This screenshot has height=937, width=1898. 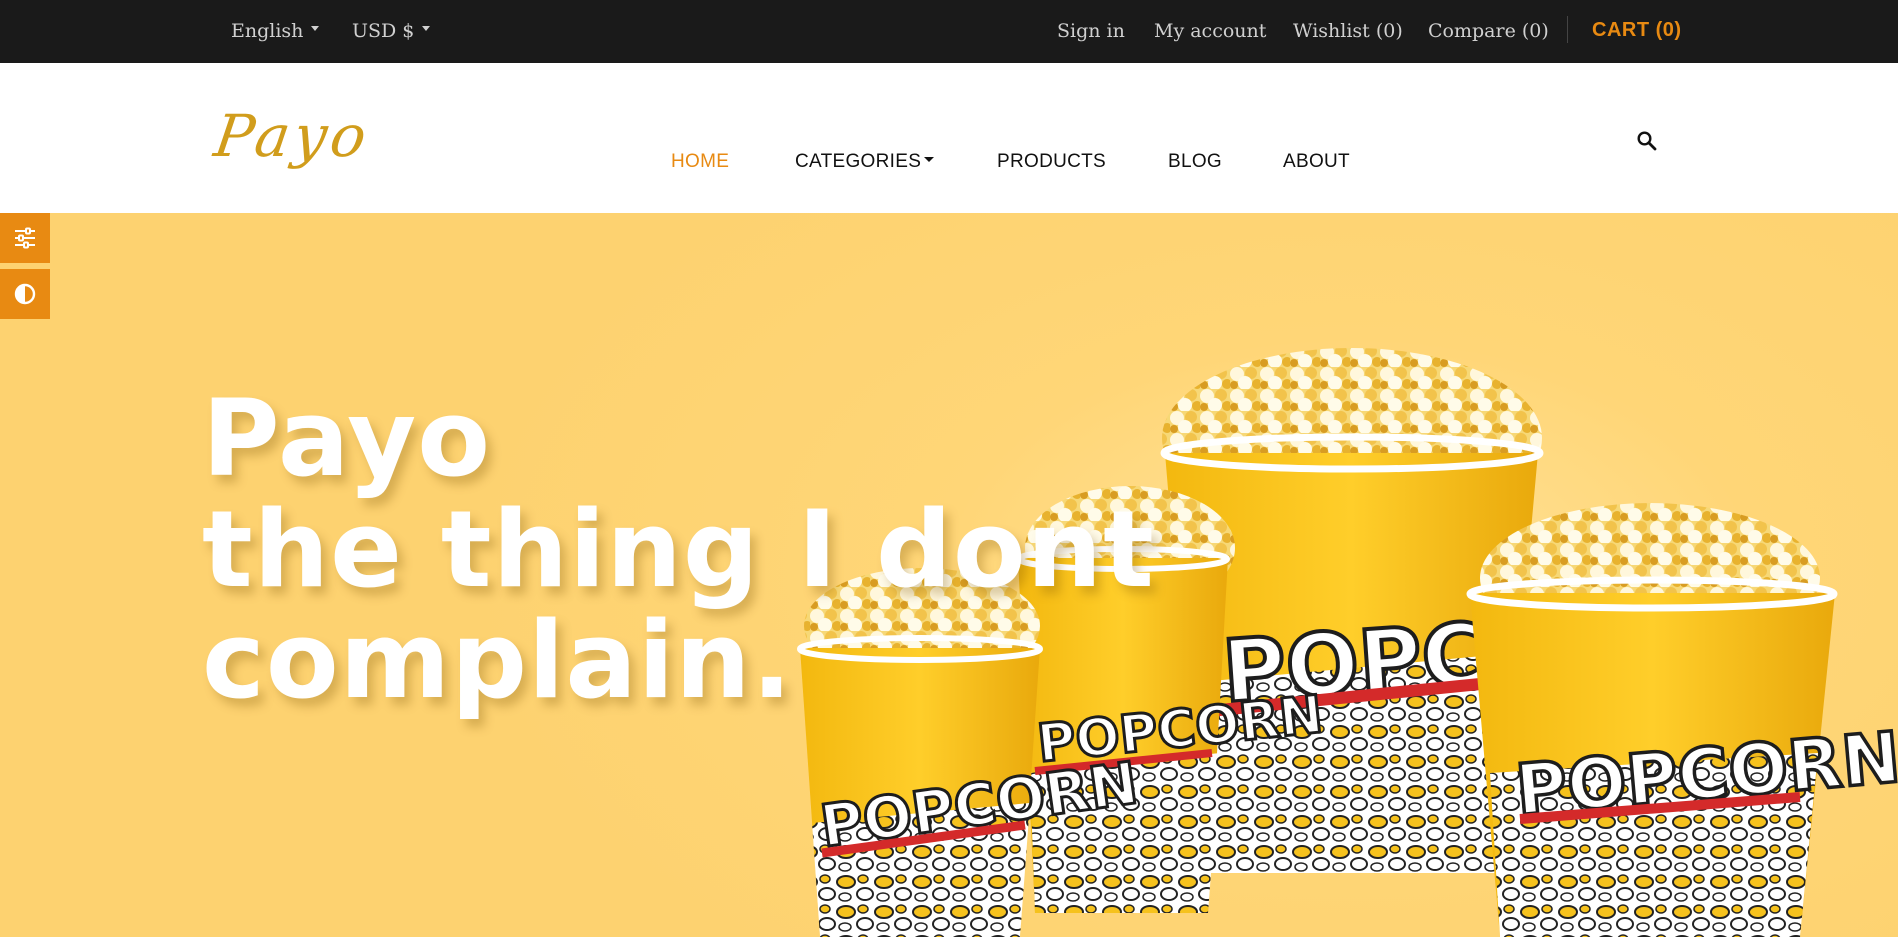 What do you see at coordinates (1348, 31) in the screenshot?
I see `wishlist-link: Wishlist (0)` at bounding box center [1348, 31].